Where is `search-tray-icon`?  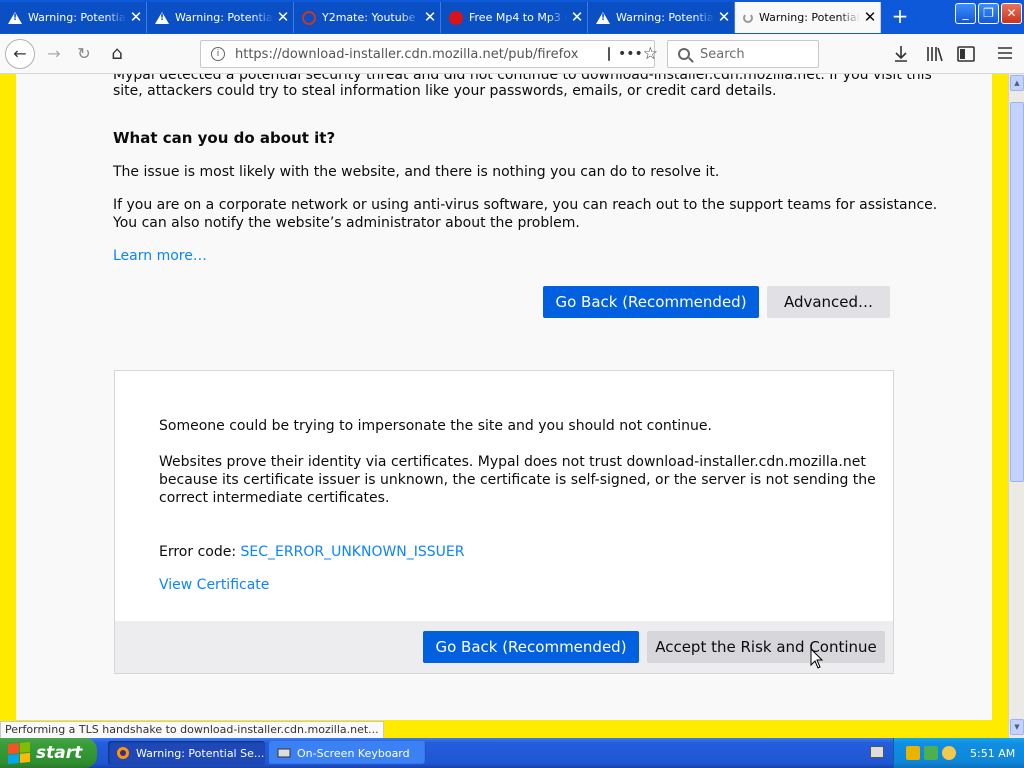 search-tray-icon is located at coordinates (949, 753).